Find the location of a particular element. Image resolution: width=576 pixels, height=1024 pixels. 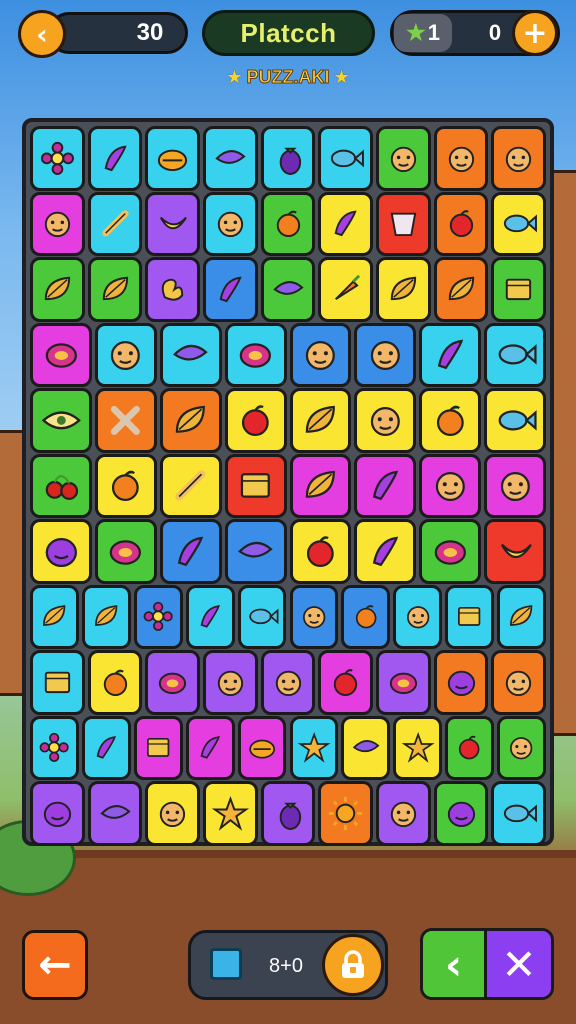

tile-cross is located at coordinates (125, 420).